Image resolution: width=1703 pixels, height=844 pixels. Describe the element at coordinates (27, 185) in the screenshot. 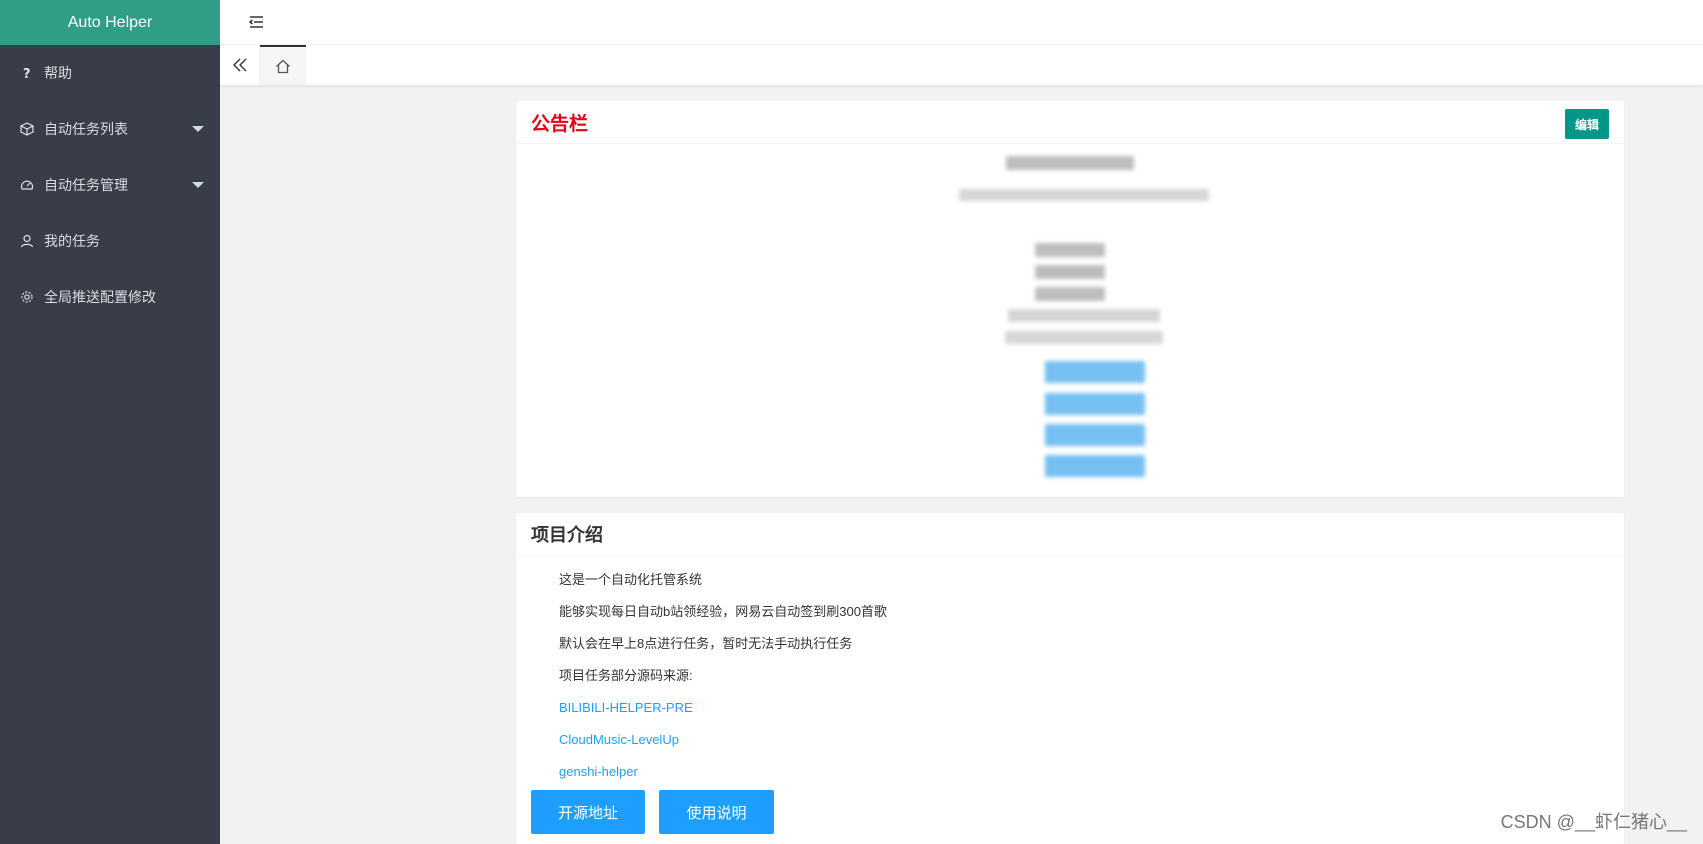

I see `gauge-icon` at that location.